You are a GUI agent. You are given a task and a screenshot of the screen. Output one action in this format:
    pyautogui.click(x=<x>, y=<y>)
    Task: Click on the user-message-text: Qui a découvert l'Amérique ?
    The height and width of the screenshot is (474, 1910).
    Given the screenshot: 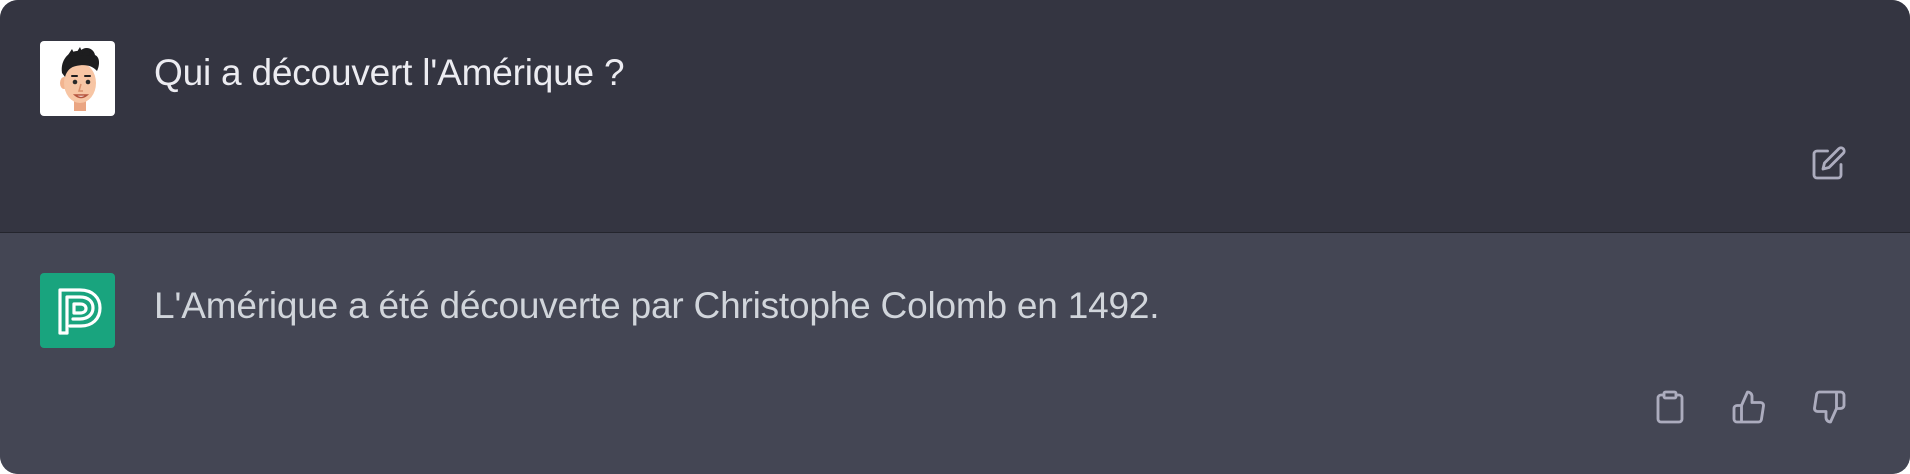 What is the action you would take?
    pyautogui.click(x=389, y=72)
    